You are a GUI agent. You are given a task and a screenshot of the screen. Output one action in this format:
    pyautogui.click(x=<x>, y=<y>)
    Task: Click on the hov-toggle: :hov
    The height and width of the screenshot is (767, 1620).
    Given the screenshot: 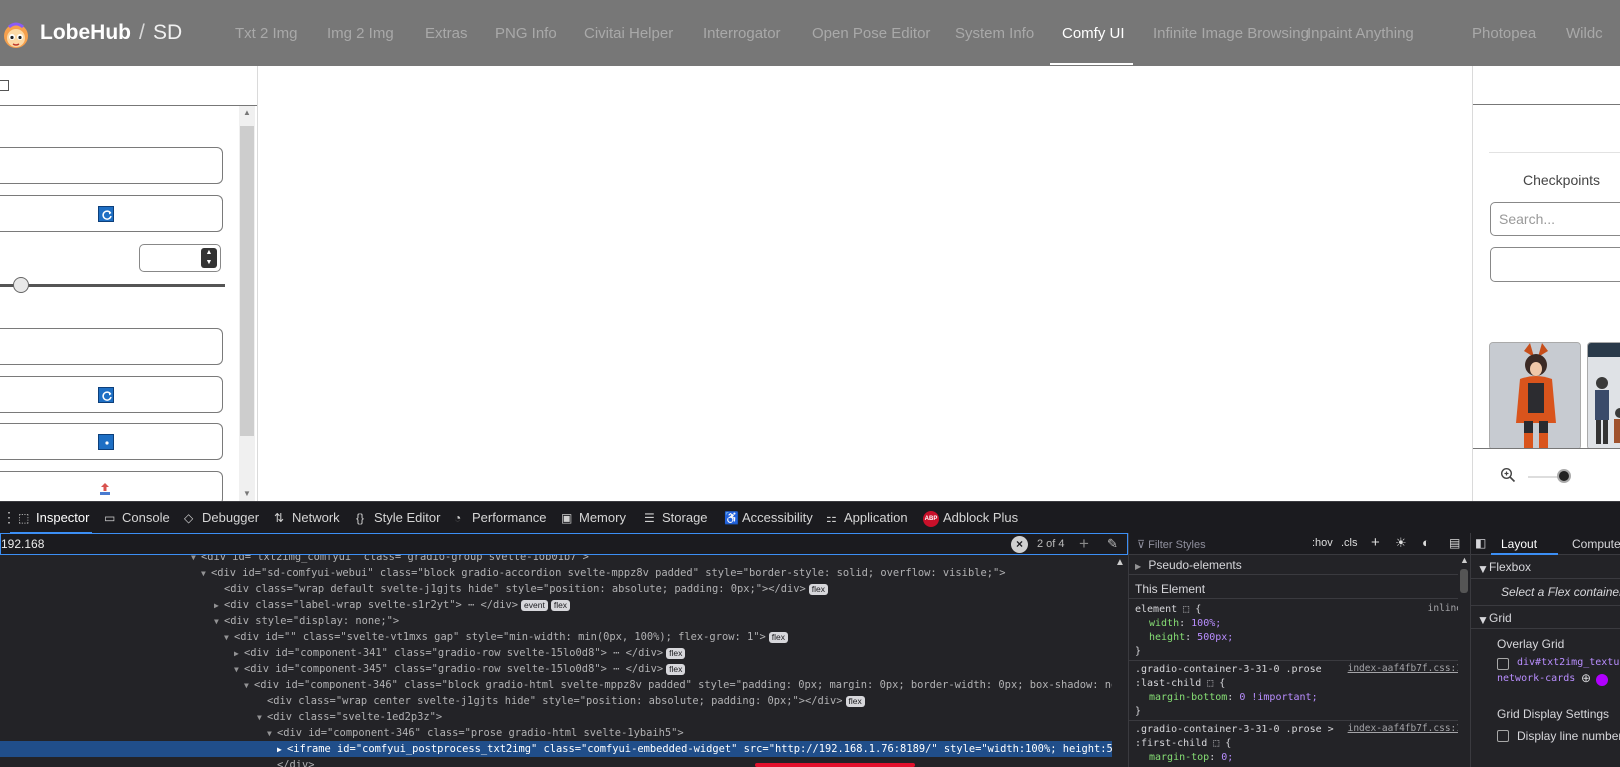 What is the action you would take?
    pyautogui.click(x=1322, y=543)
    